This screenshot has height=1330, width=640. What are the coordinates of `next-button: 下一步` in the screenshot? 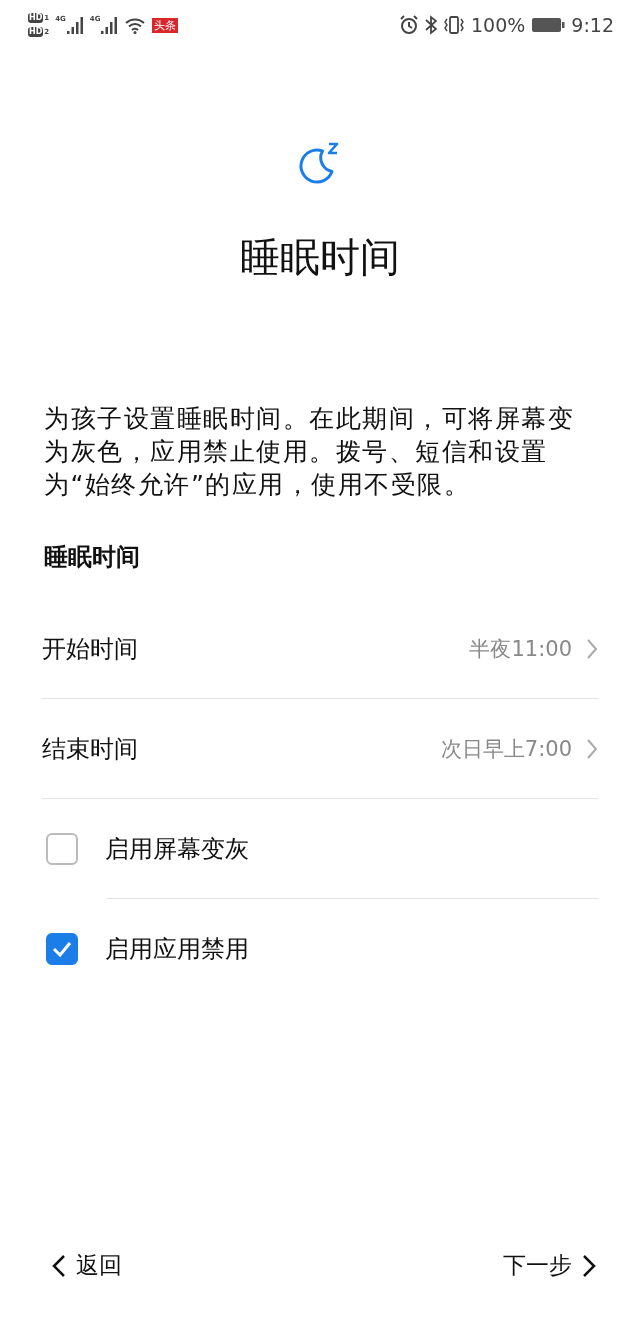 It's located at (549, 1265).